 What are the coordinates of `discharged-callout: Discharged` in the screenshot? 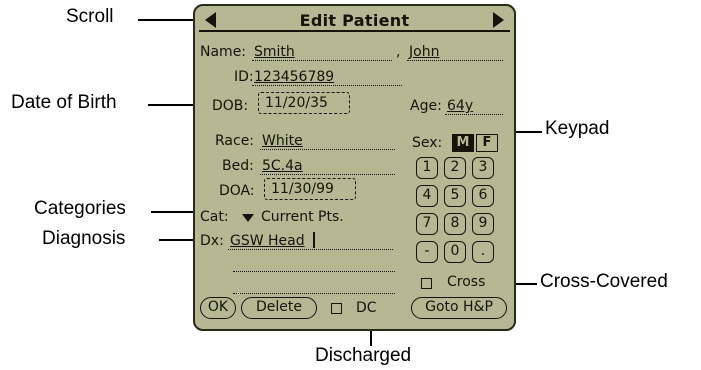 It's located at (363, 355).